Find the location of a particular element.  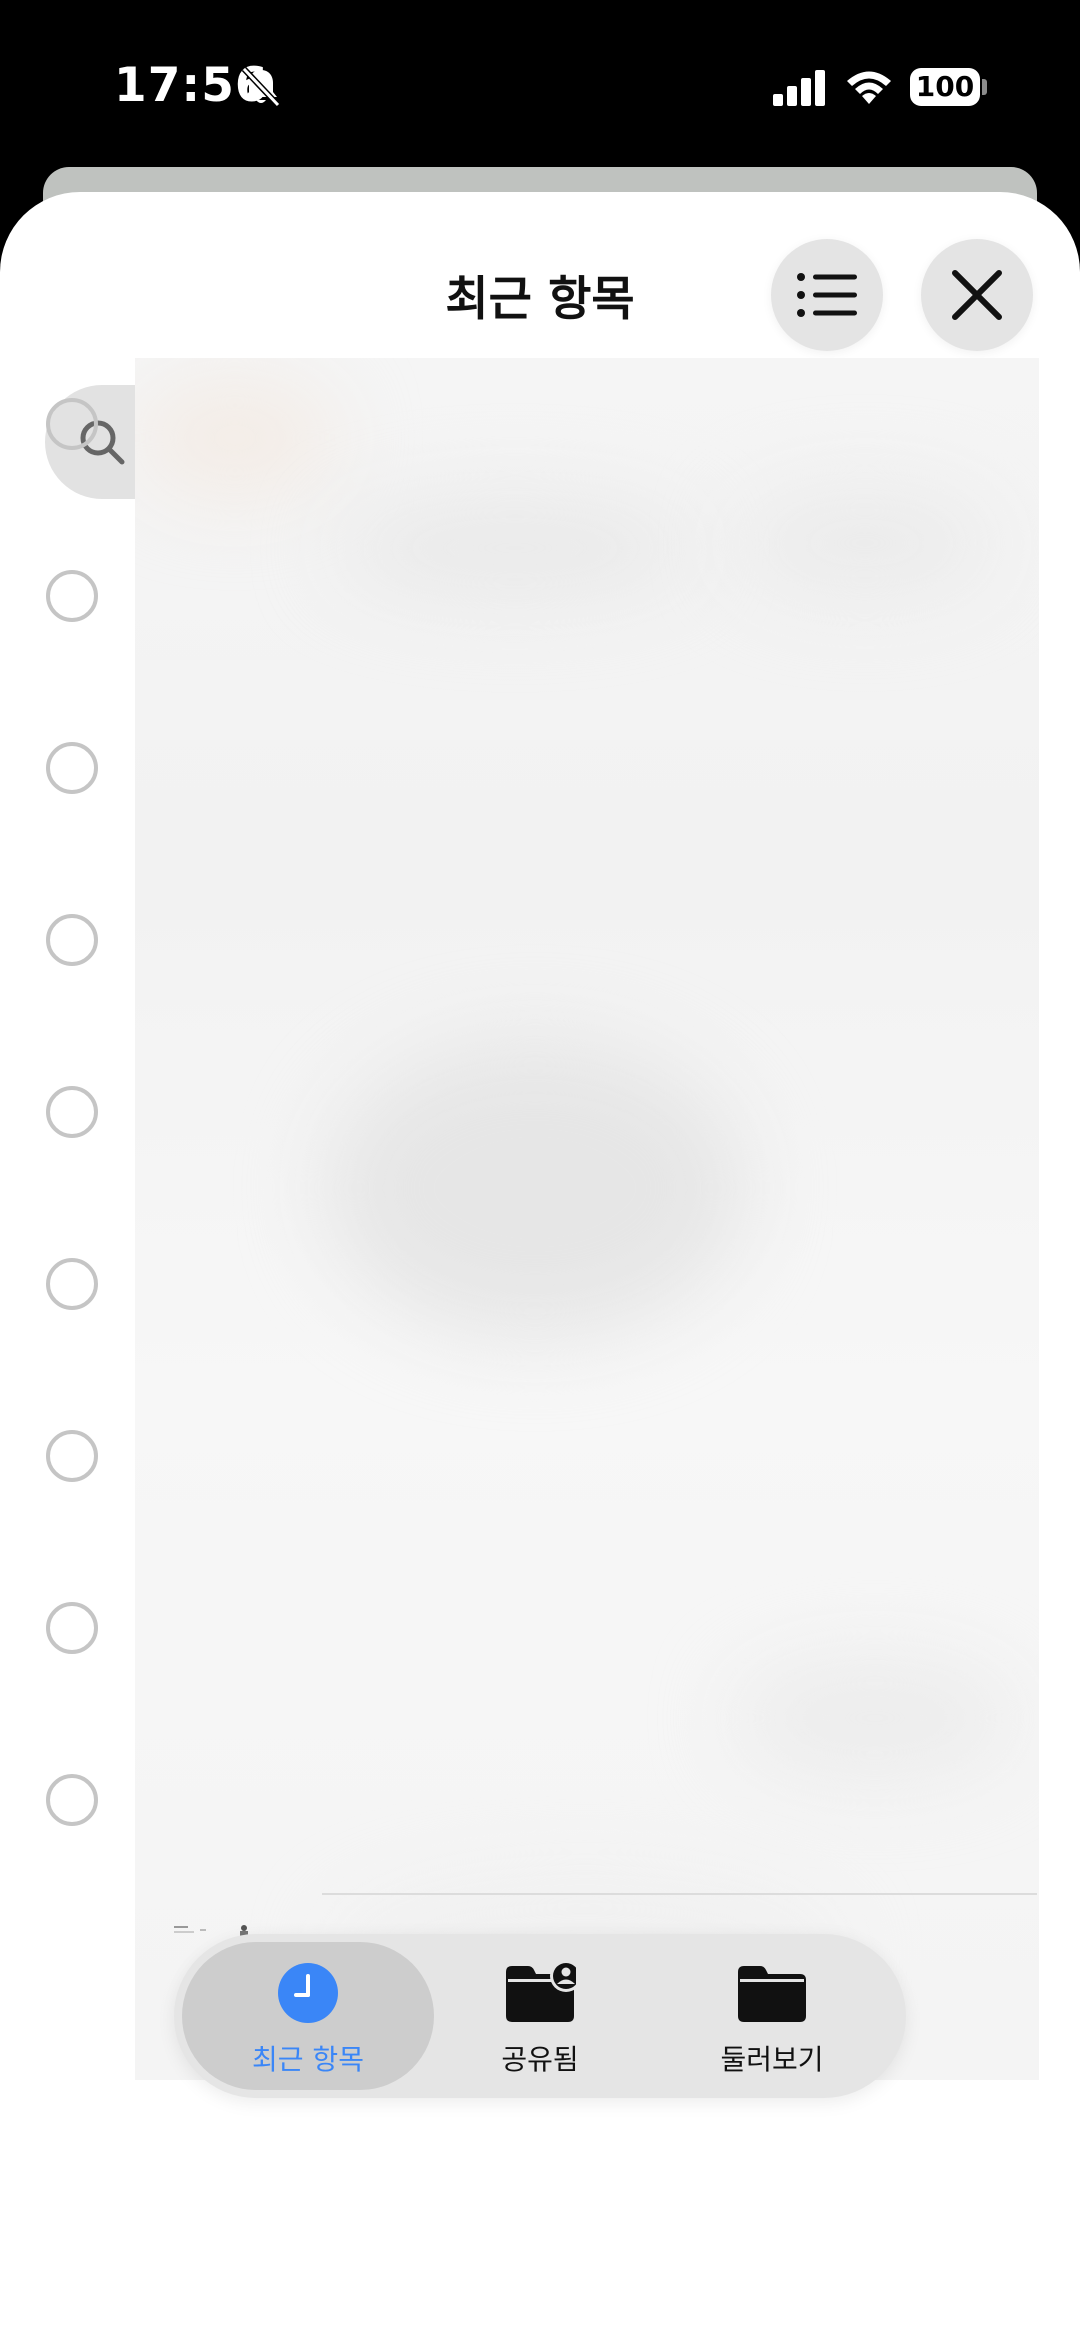

tab-bar: 최근 항목 공유됨 둘러보기 is located at coordinates (540, 2016).